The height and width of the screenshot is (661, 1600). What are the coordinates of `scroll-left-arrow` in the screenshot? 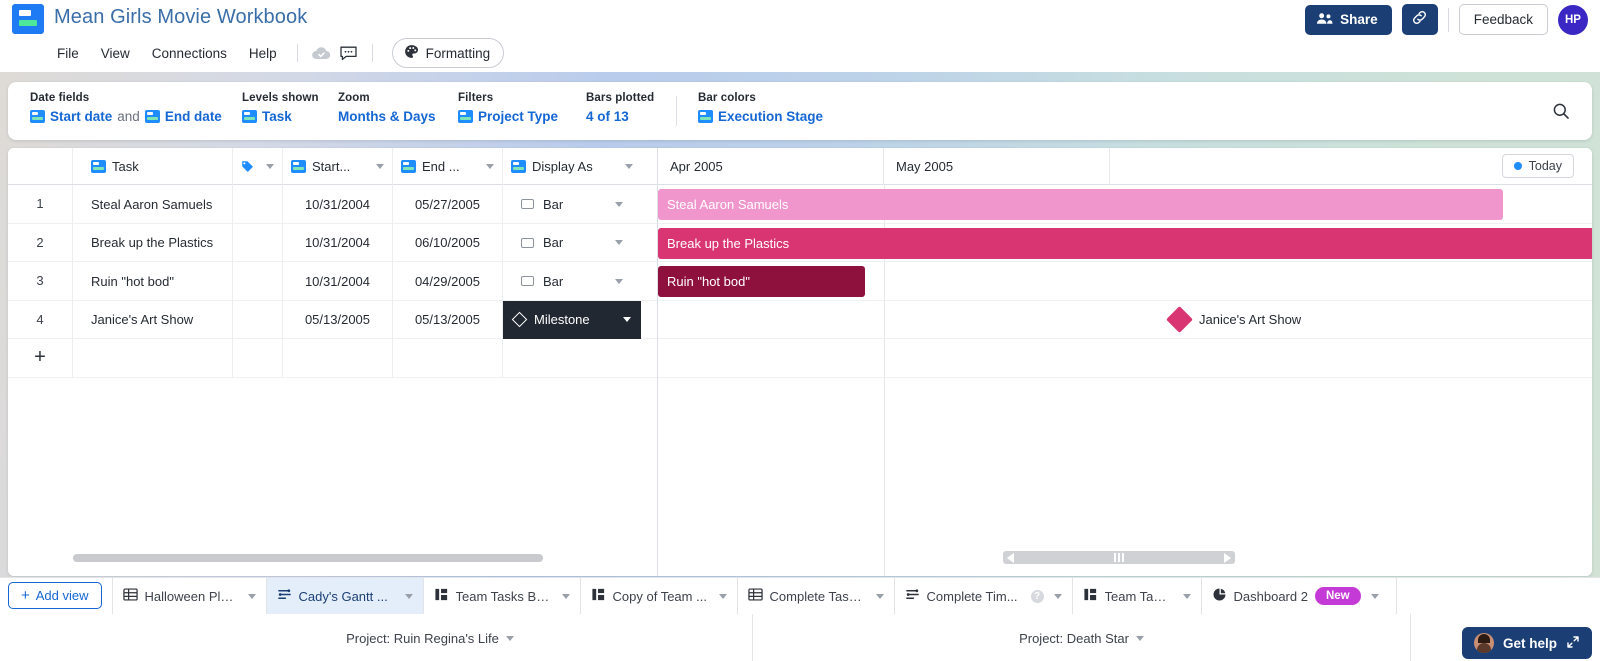 It's located at (1010, 557).